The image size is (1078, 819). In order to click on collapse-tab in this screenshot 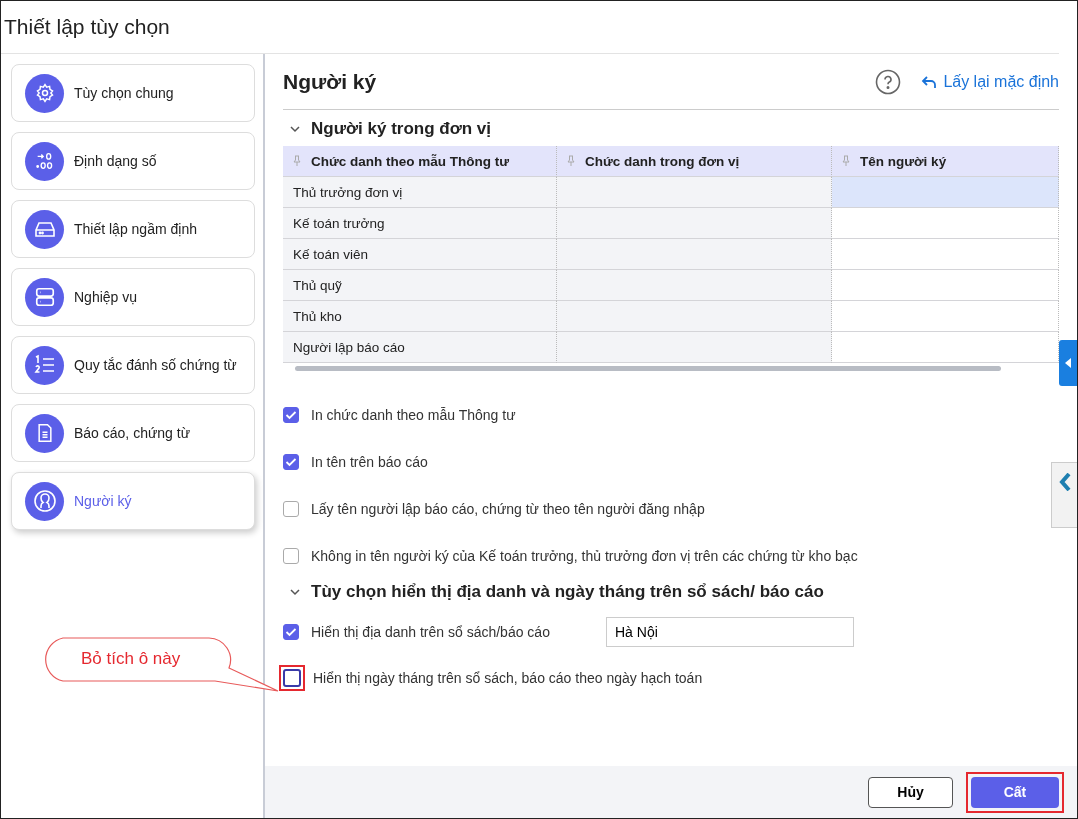, I will do `click(1068, 363)`.